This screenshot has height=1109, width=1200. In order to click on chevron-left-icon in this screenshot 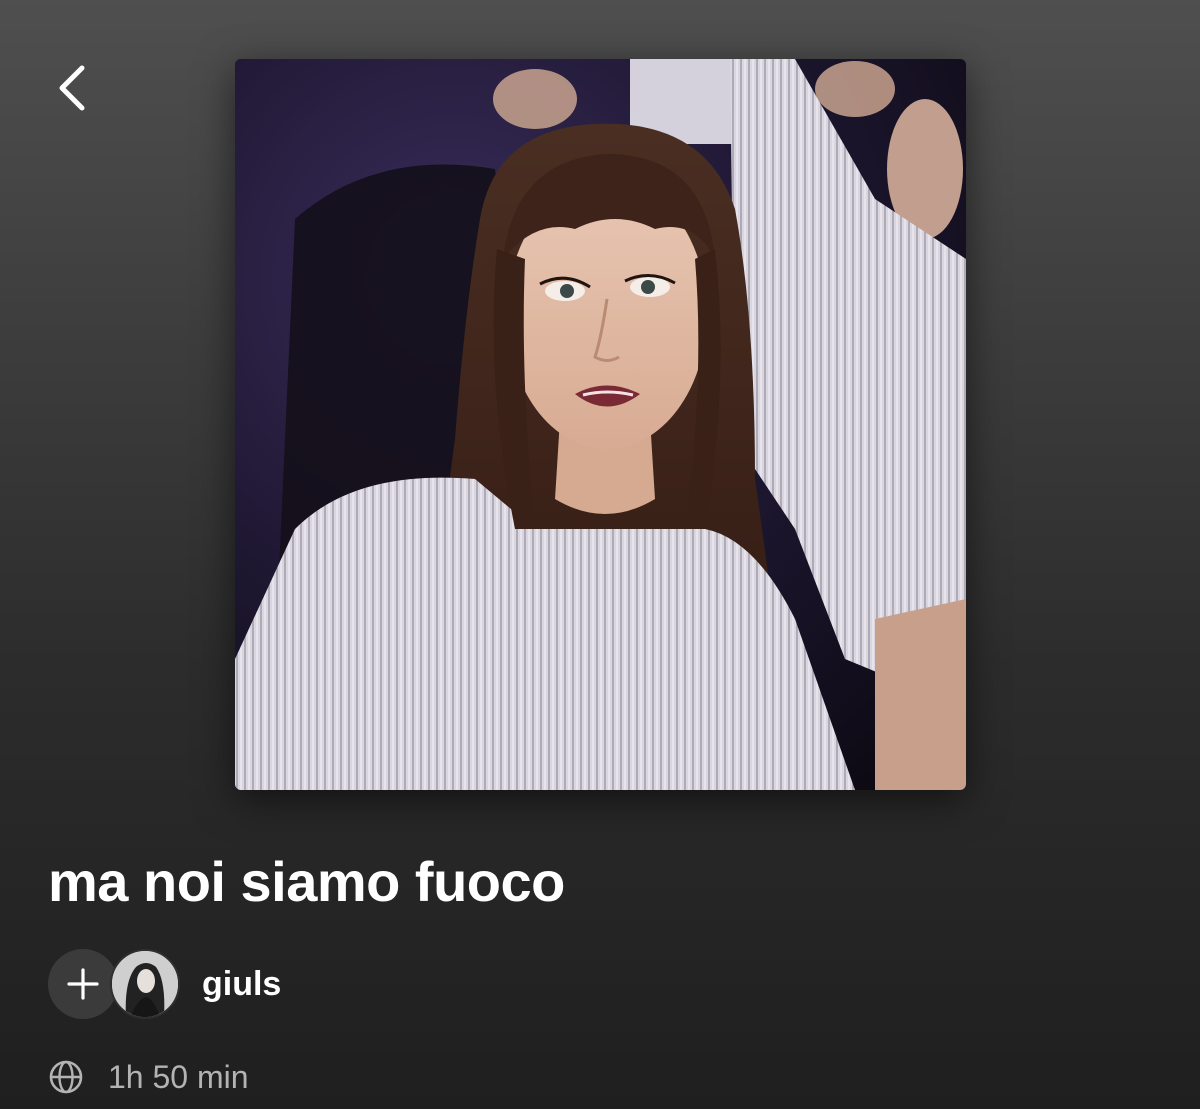, I will do `click(72, 88)`.